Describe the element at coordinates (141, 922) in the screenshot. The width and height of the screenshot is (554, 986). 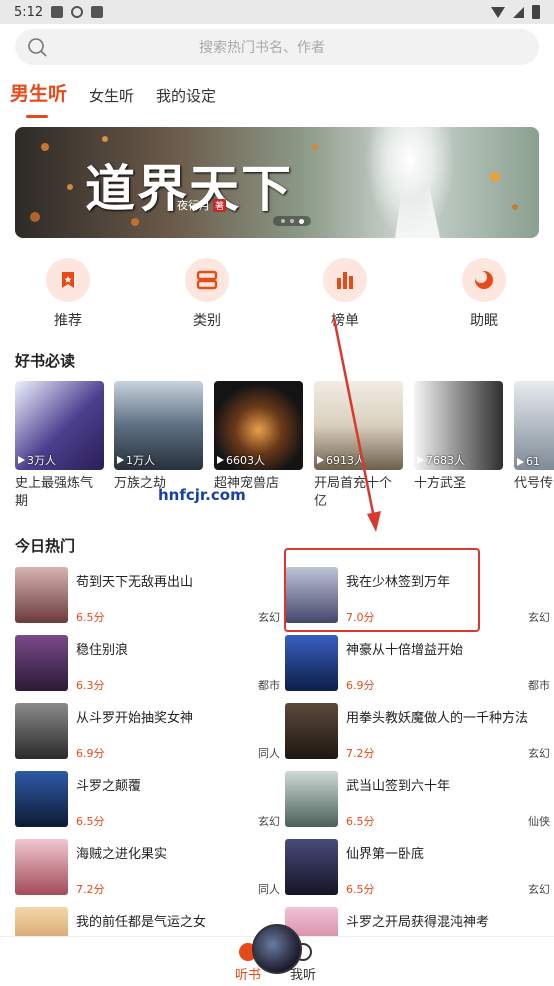
I see `item-title: 我的前任都是气运之女` at that location.